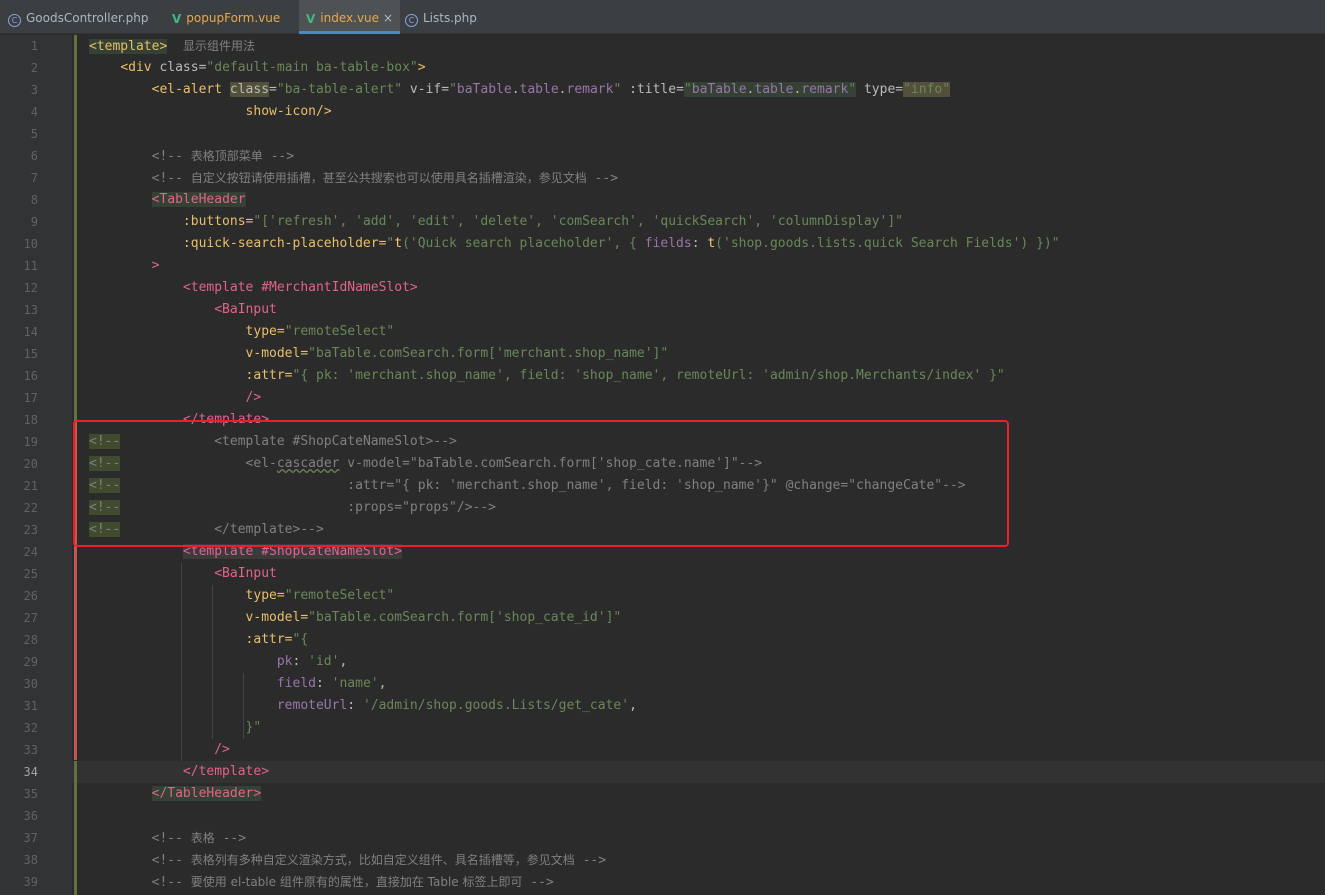 The height and width of the screenshot is (895, 1325). I want to click on line-number: 32, so click(19, 728).